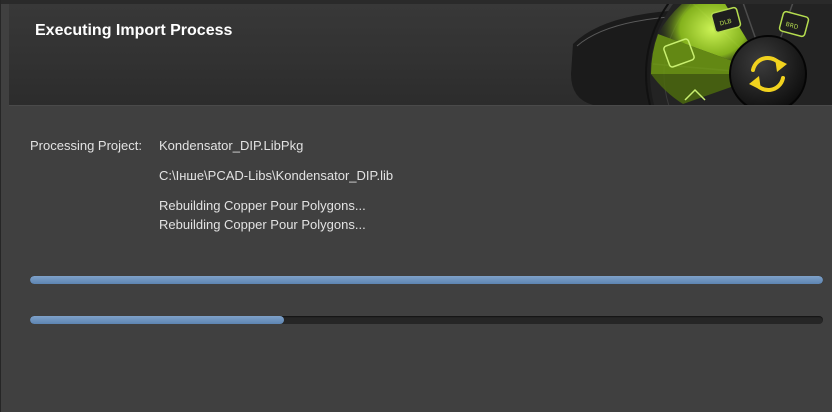  What do you see at coordinates (134, 30) in the screenshot?
I see `dialog-title: Executing Import Process` at bounding box center [134, 30].